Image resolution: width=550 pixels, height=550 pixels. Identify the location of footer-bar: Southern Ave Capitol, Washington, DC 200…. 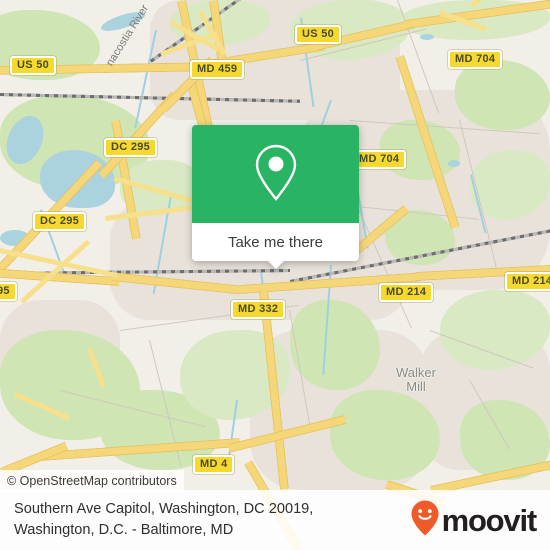
(275, 520).